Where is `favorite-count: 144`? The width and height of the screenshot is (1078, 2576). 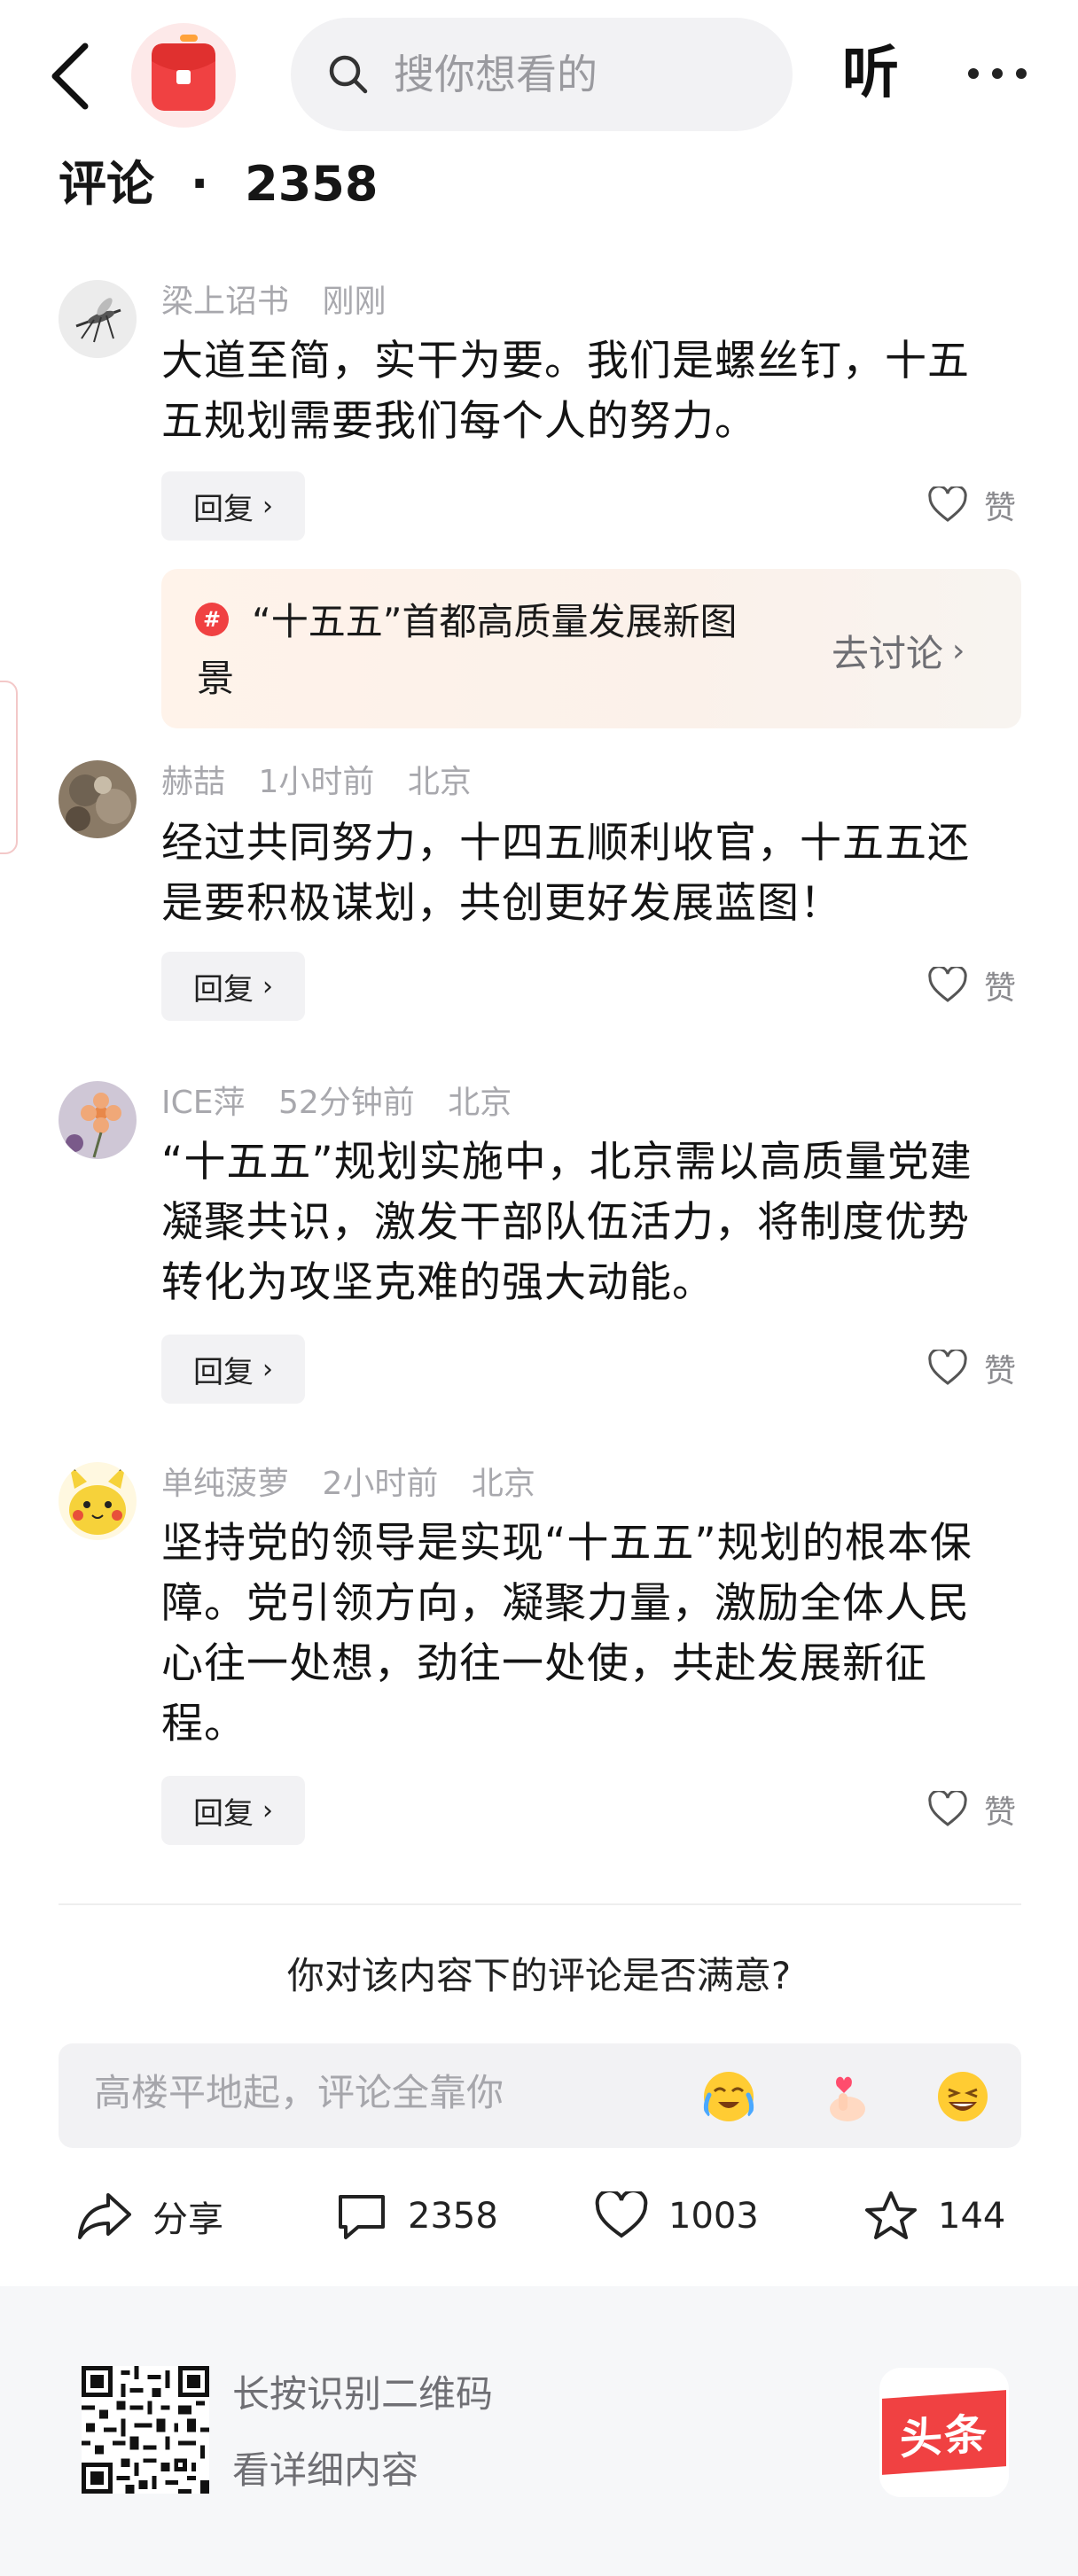
favorite-count: 144 is located at coordinates (972, 2217).